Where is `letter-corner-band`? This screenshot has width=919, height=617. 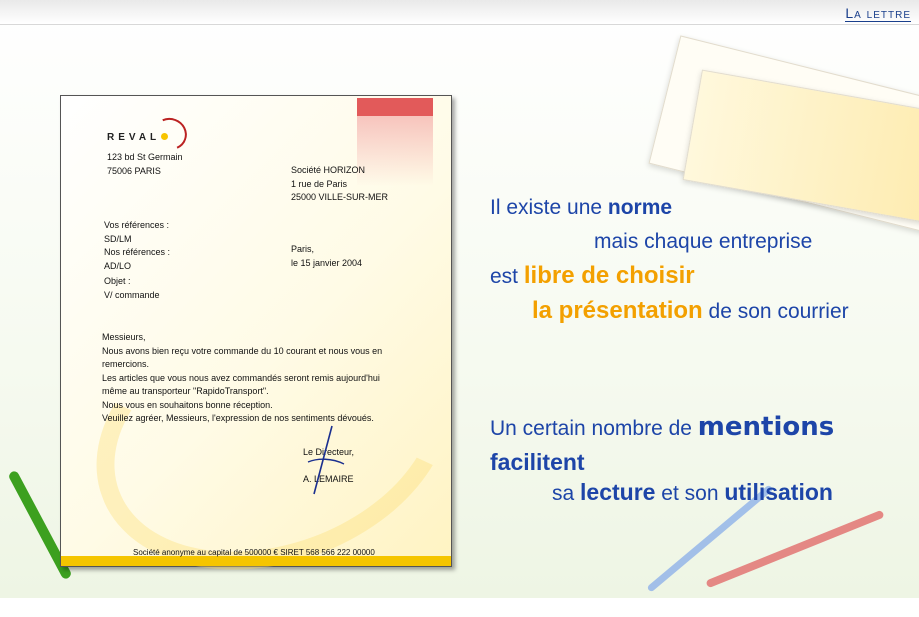 letter-corner-band is located at coordinates (395, 107).